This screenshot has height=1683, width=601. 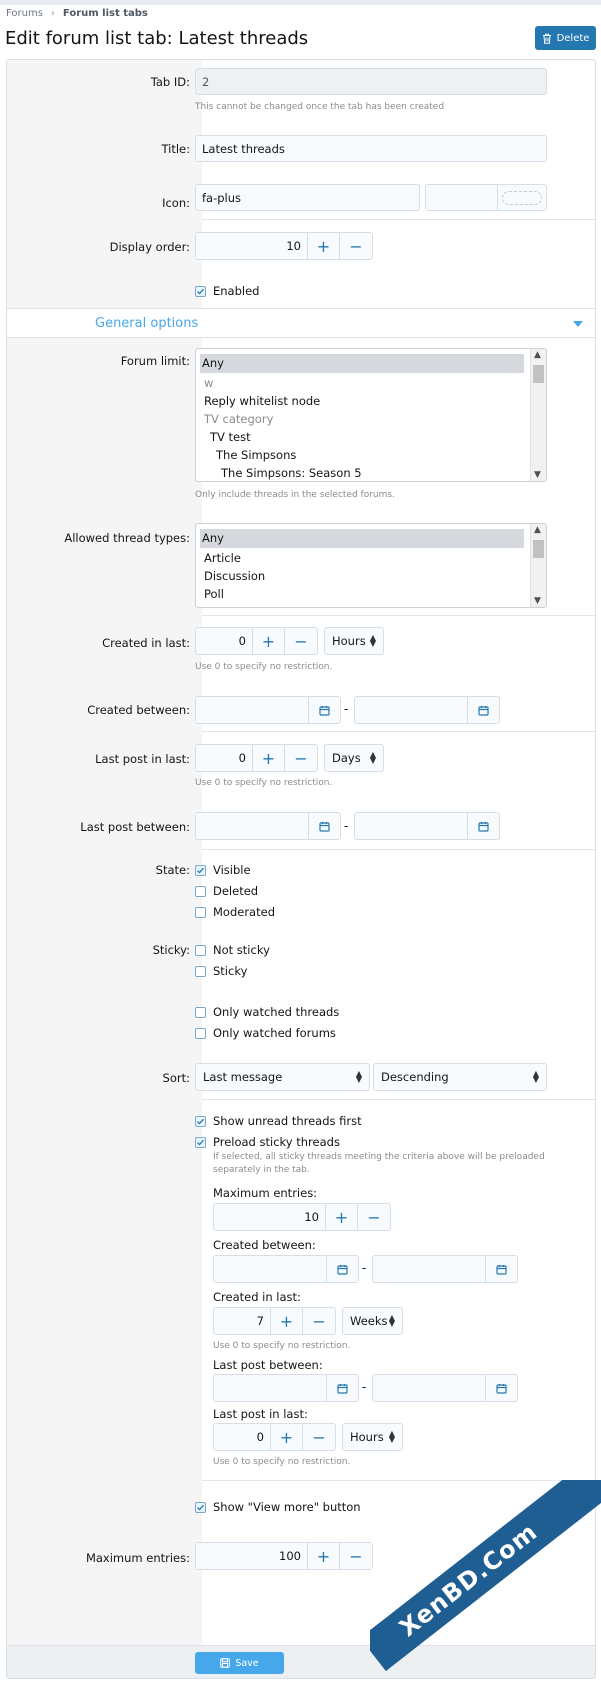 What do you see at coordinates (346, 758) in the screenshot?
I see `select-value: Days` at bounding box center [346, 758].